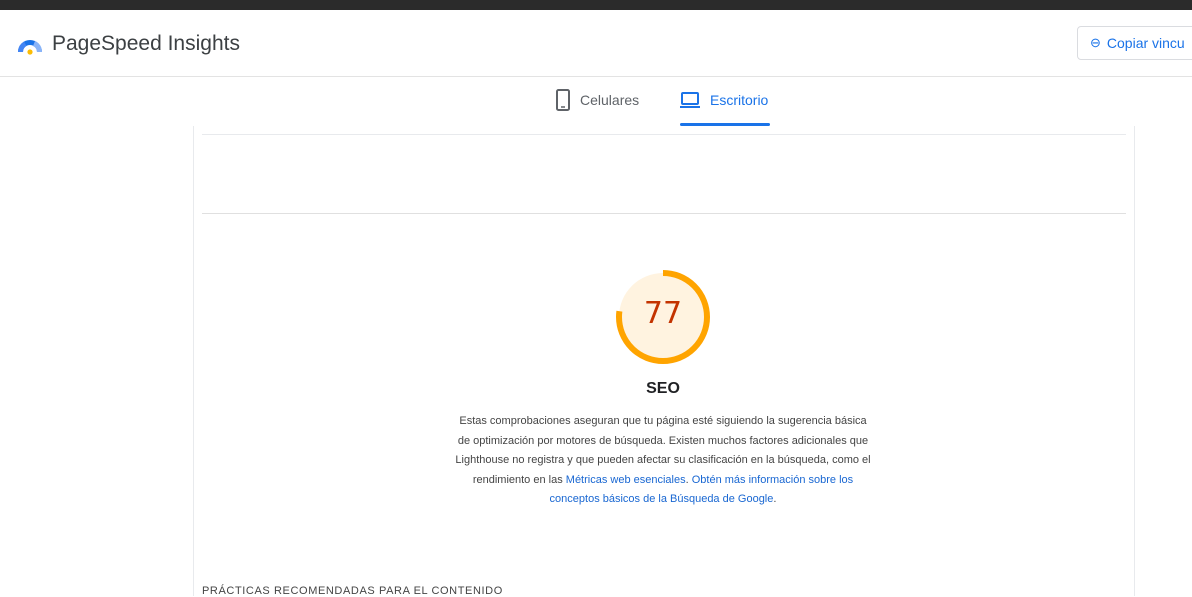 The width and height of the screenshot is (1192, 597). I want to click on core-web-vitals-link: Métricas web esenciales, so click(626, 480).